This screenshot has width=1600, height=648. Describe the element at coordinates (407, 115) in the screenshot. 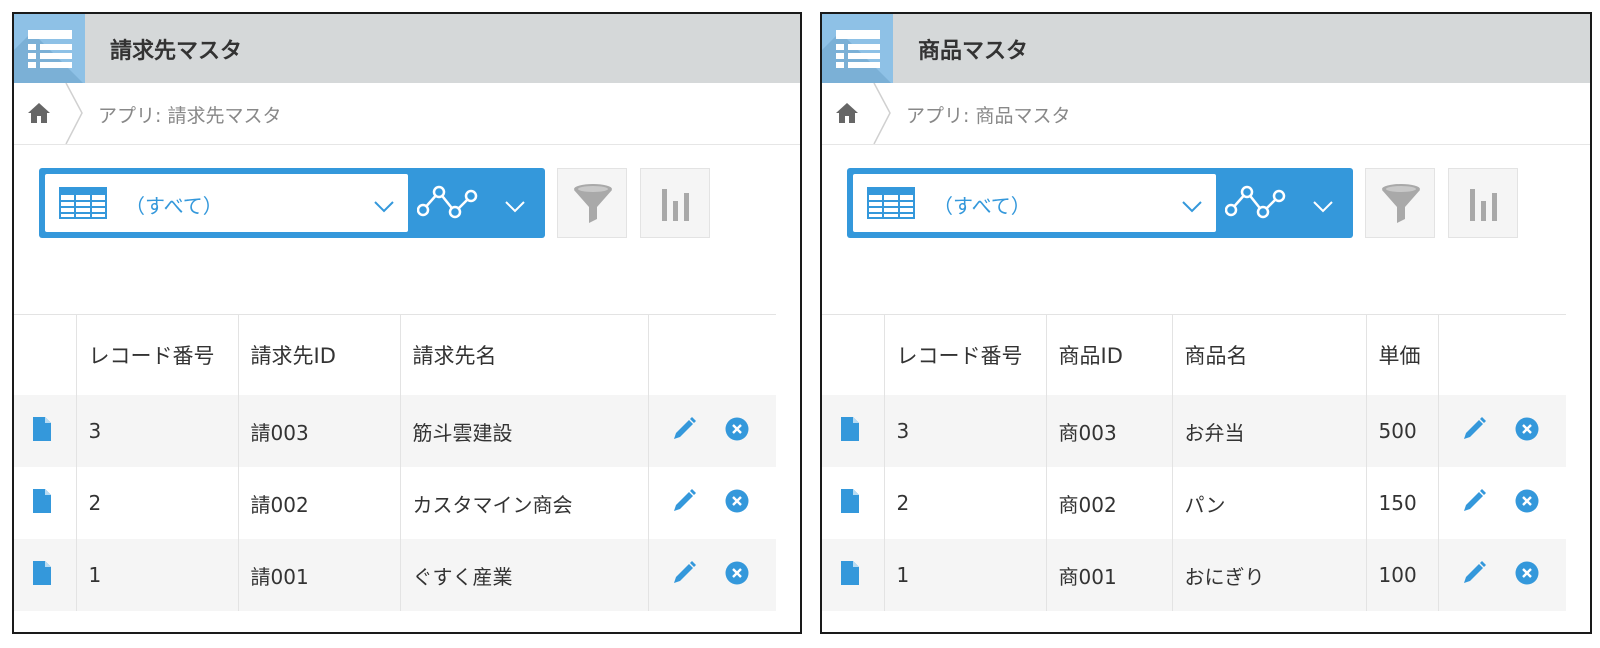

I see `breadcrumb: アプリ: 請求先マスタ` at that location.